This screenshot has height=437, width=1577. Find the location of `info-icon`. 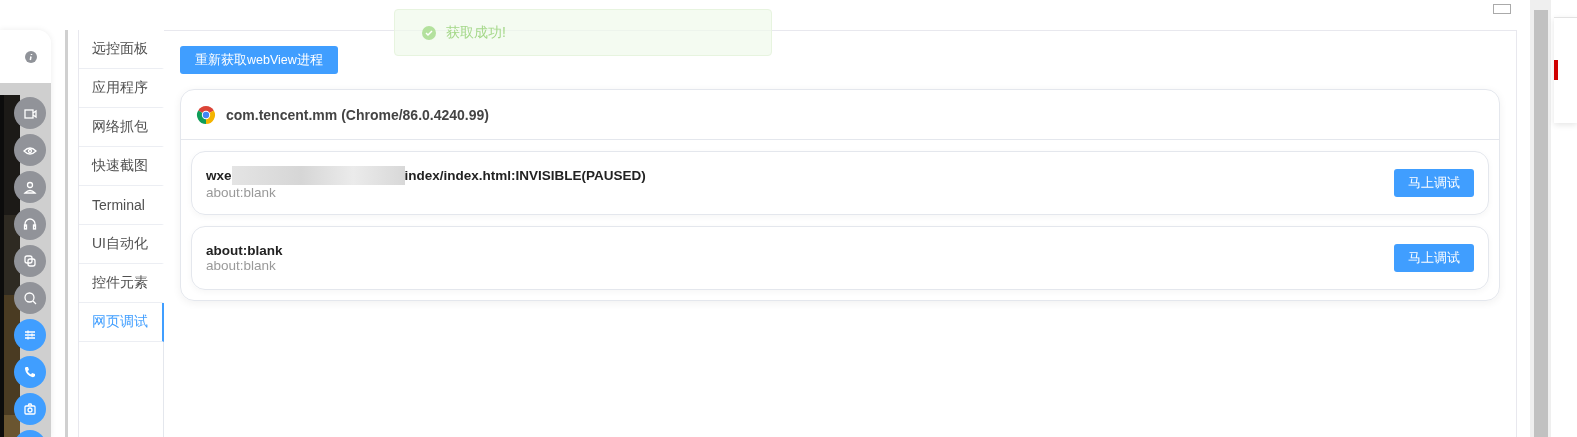

info-icon is located at coordinates (31, 56).